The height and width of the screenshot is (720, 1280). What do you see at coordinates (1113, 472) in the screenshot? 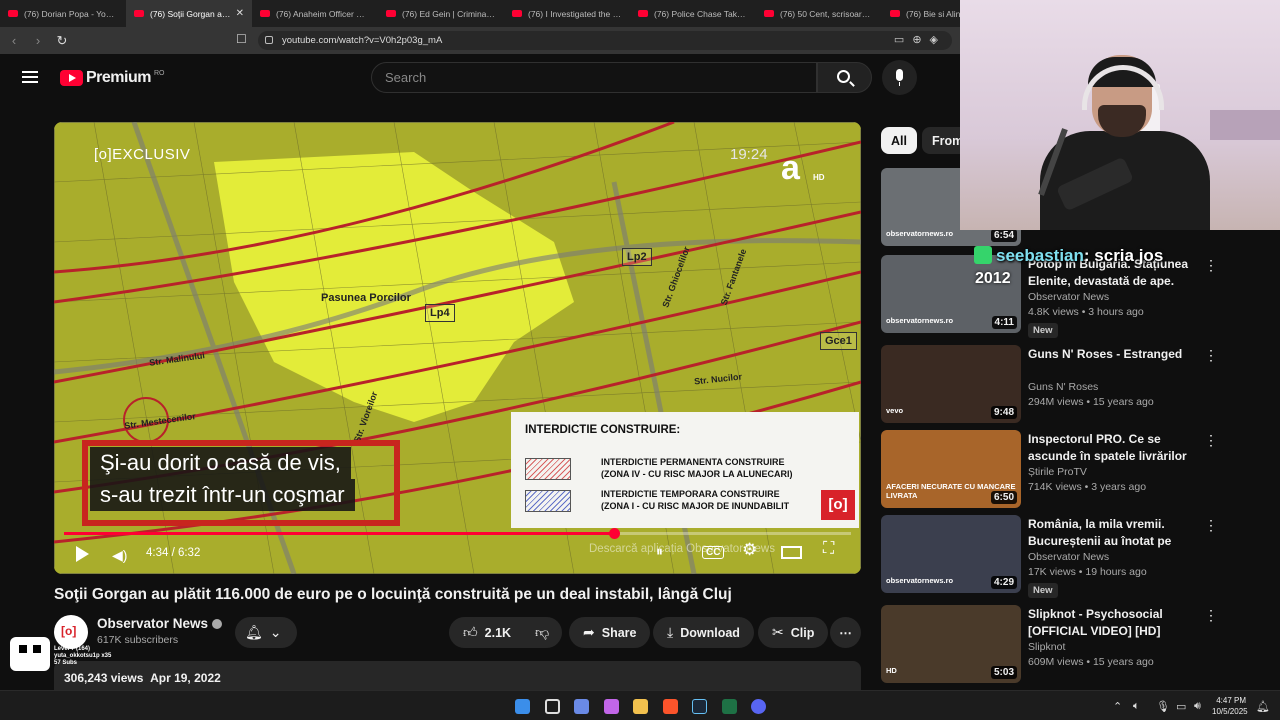
I see `related-video-channel: Știrile ProTV` at bounding box center [1113, 472].